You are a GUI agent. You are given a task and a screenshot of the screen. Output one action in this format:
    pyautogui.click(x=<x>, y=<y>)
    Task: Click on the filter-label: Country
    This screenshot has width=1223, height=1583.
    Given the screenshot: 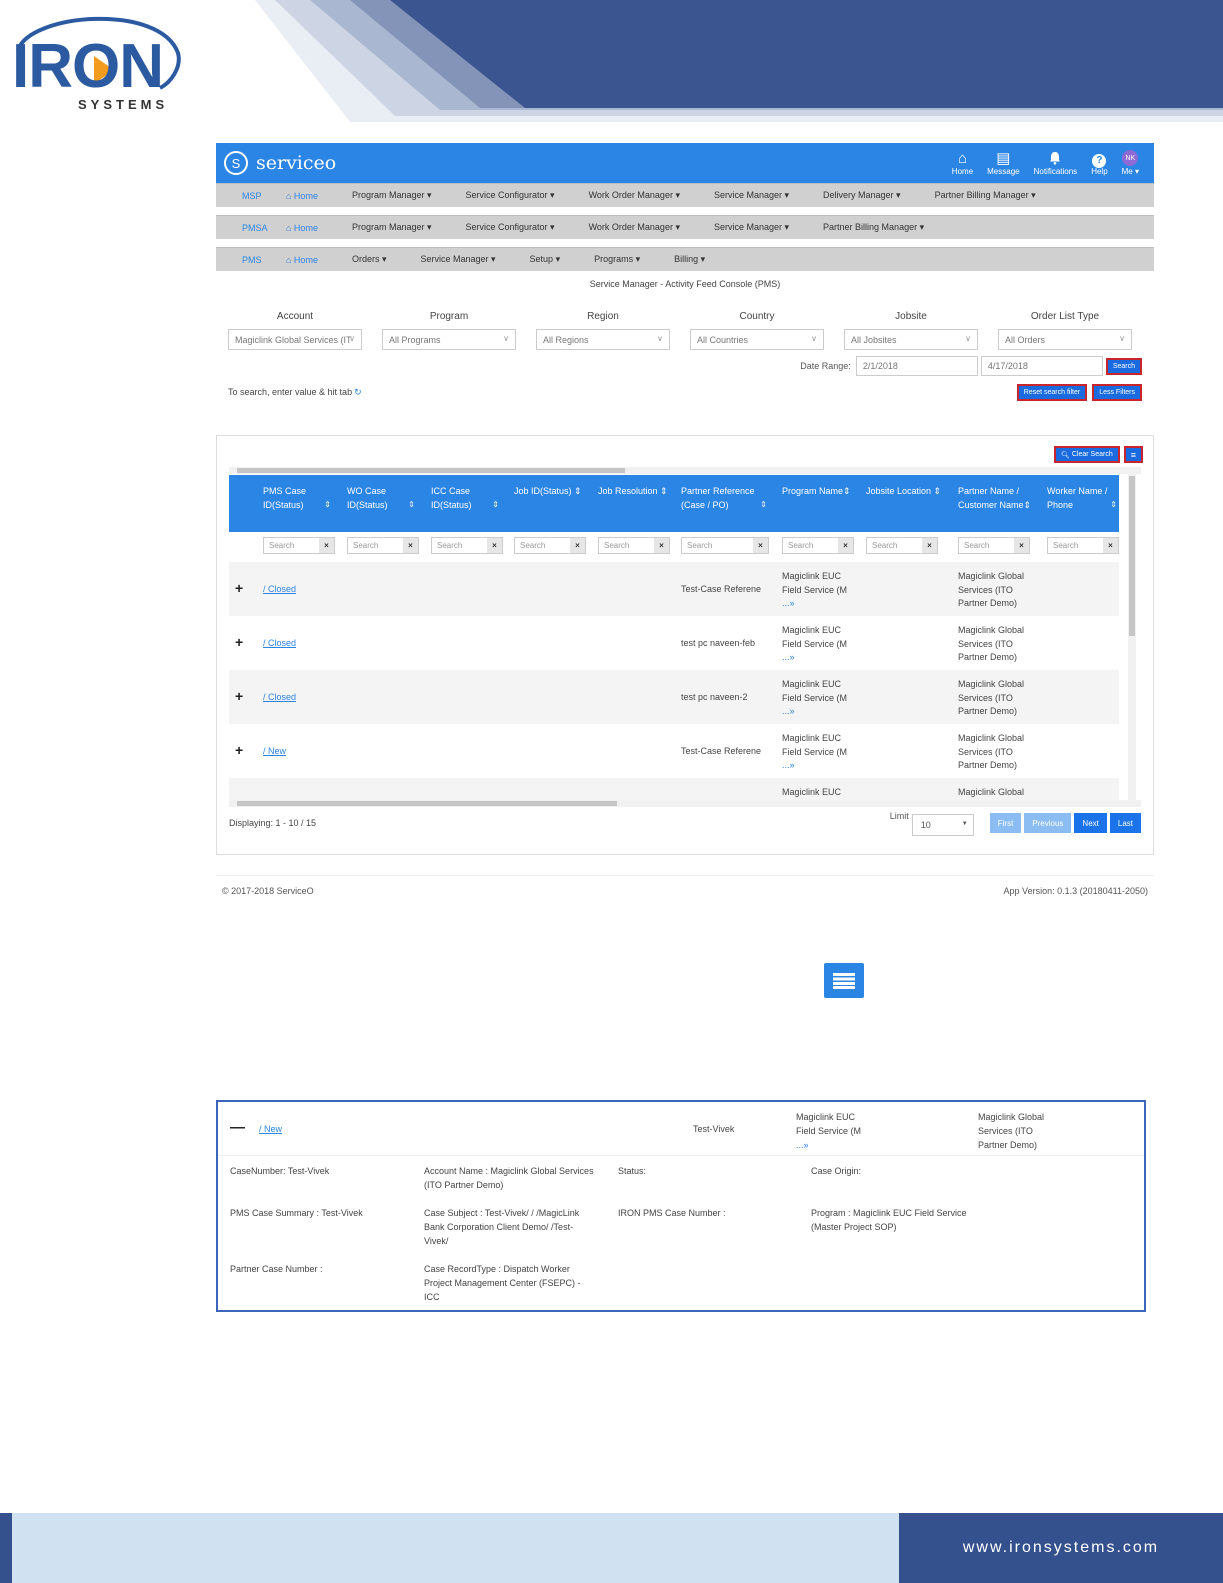 What is the action you would take?
    pyautogui.click(x=757, y=316)
    